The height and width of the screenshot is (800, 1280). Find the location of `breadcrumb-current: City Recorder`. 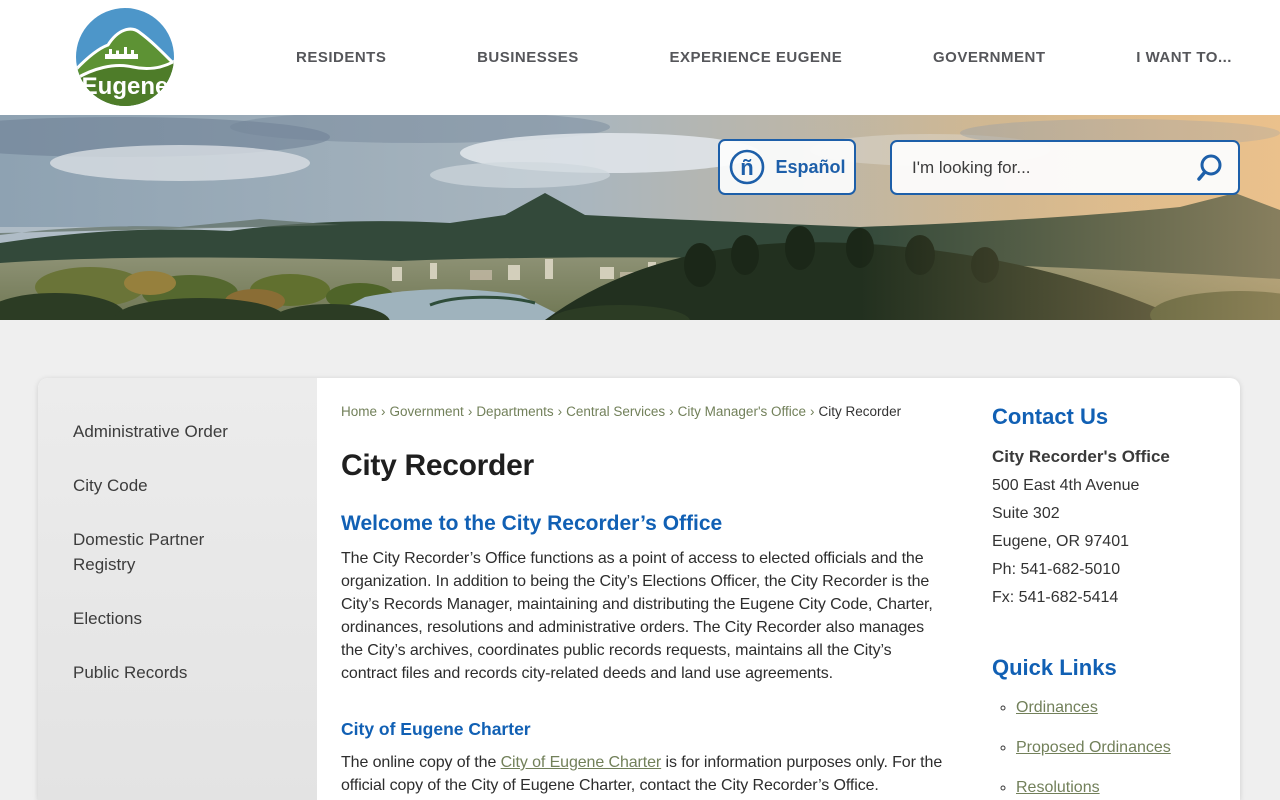

breadcrumb-current: City Recorder is located at coordinates (860, 411).